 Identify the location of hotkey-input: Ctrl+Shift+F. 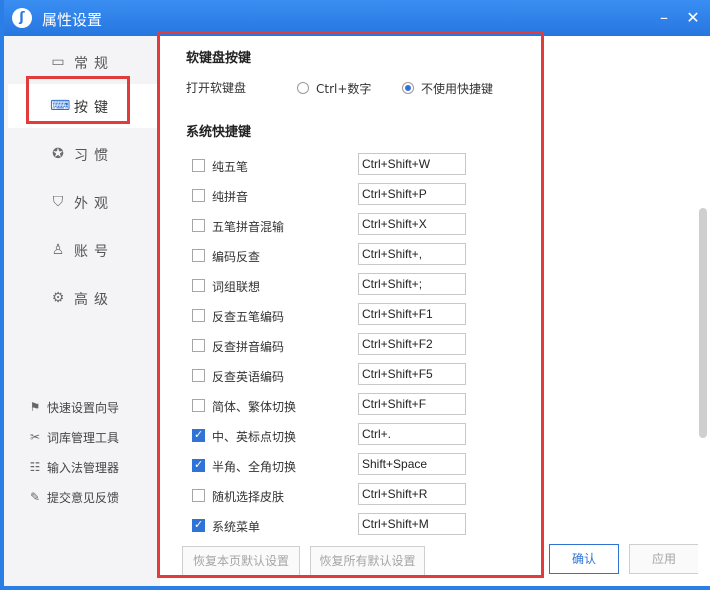
(412, 404).